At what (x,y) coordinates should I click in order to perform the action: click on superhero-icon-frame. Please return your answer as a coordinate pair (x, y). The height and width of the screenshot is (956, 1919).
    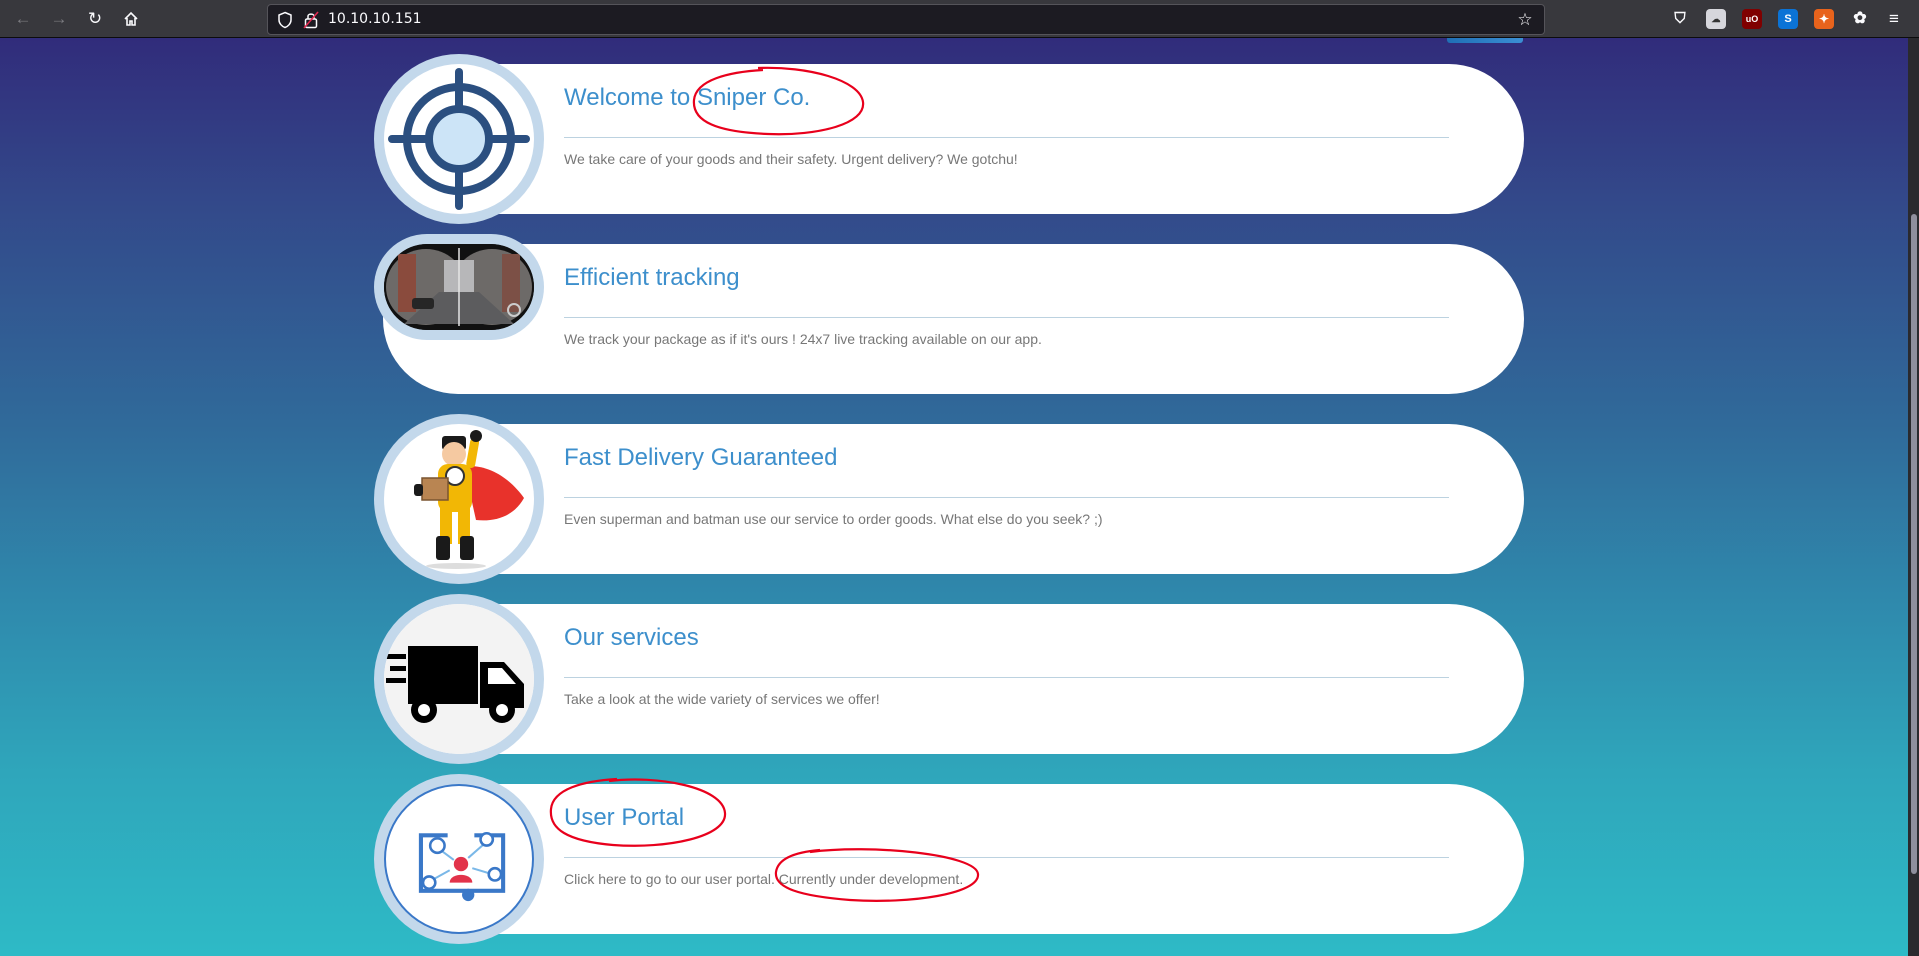
    Looking at the image, I should click on (459, 499).